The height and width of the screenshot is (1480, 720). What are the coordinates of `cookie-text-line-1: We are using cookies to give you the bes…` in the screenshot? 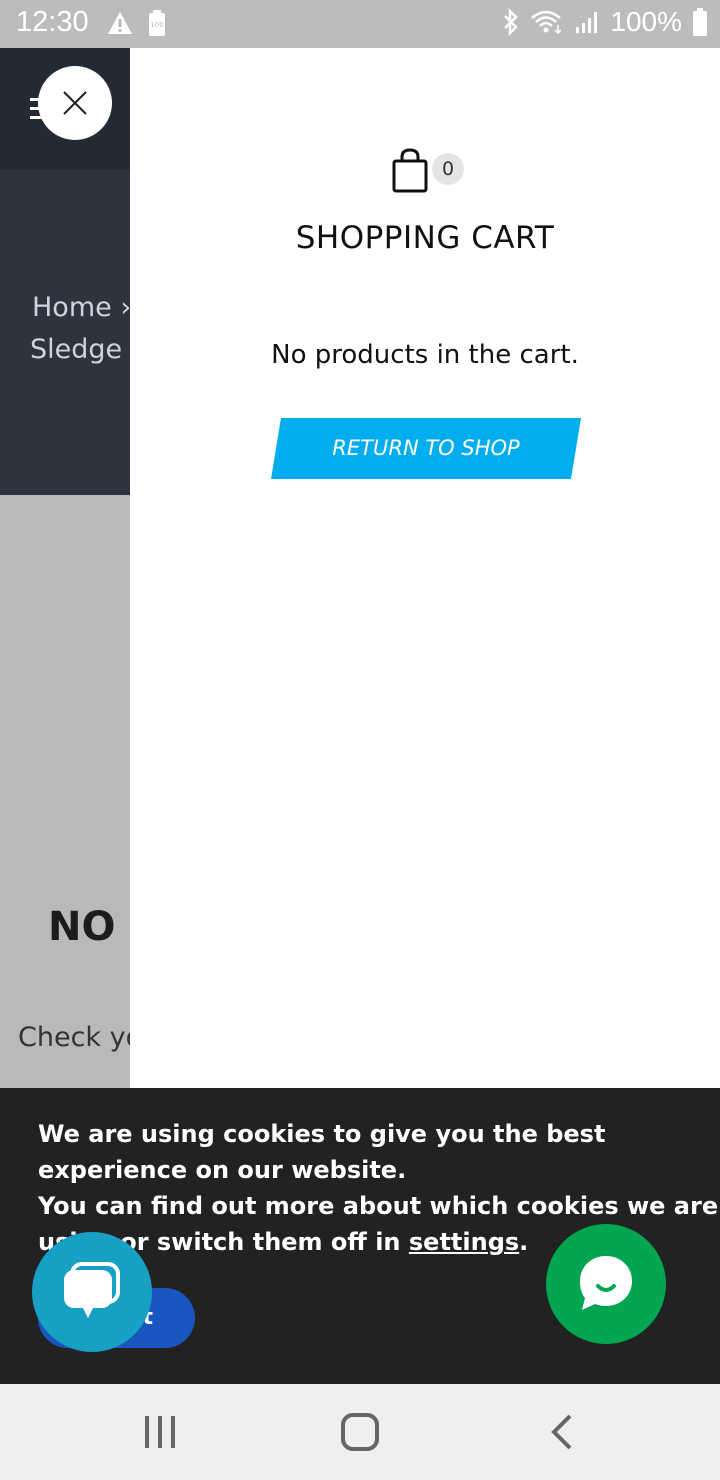 It's located at (322, 1134).